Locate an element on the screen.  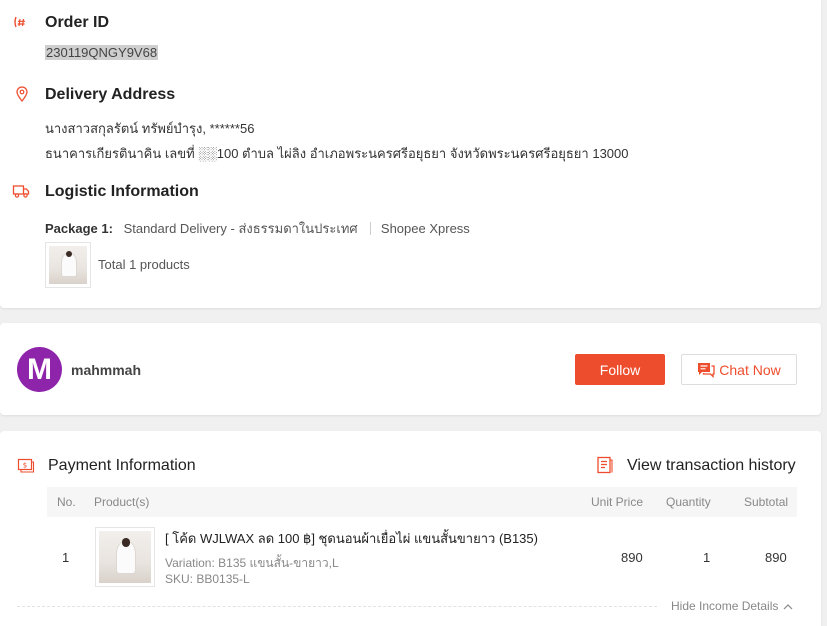
col-subtotal: Subtotal is located at coordinates (766, 502).